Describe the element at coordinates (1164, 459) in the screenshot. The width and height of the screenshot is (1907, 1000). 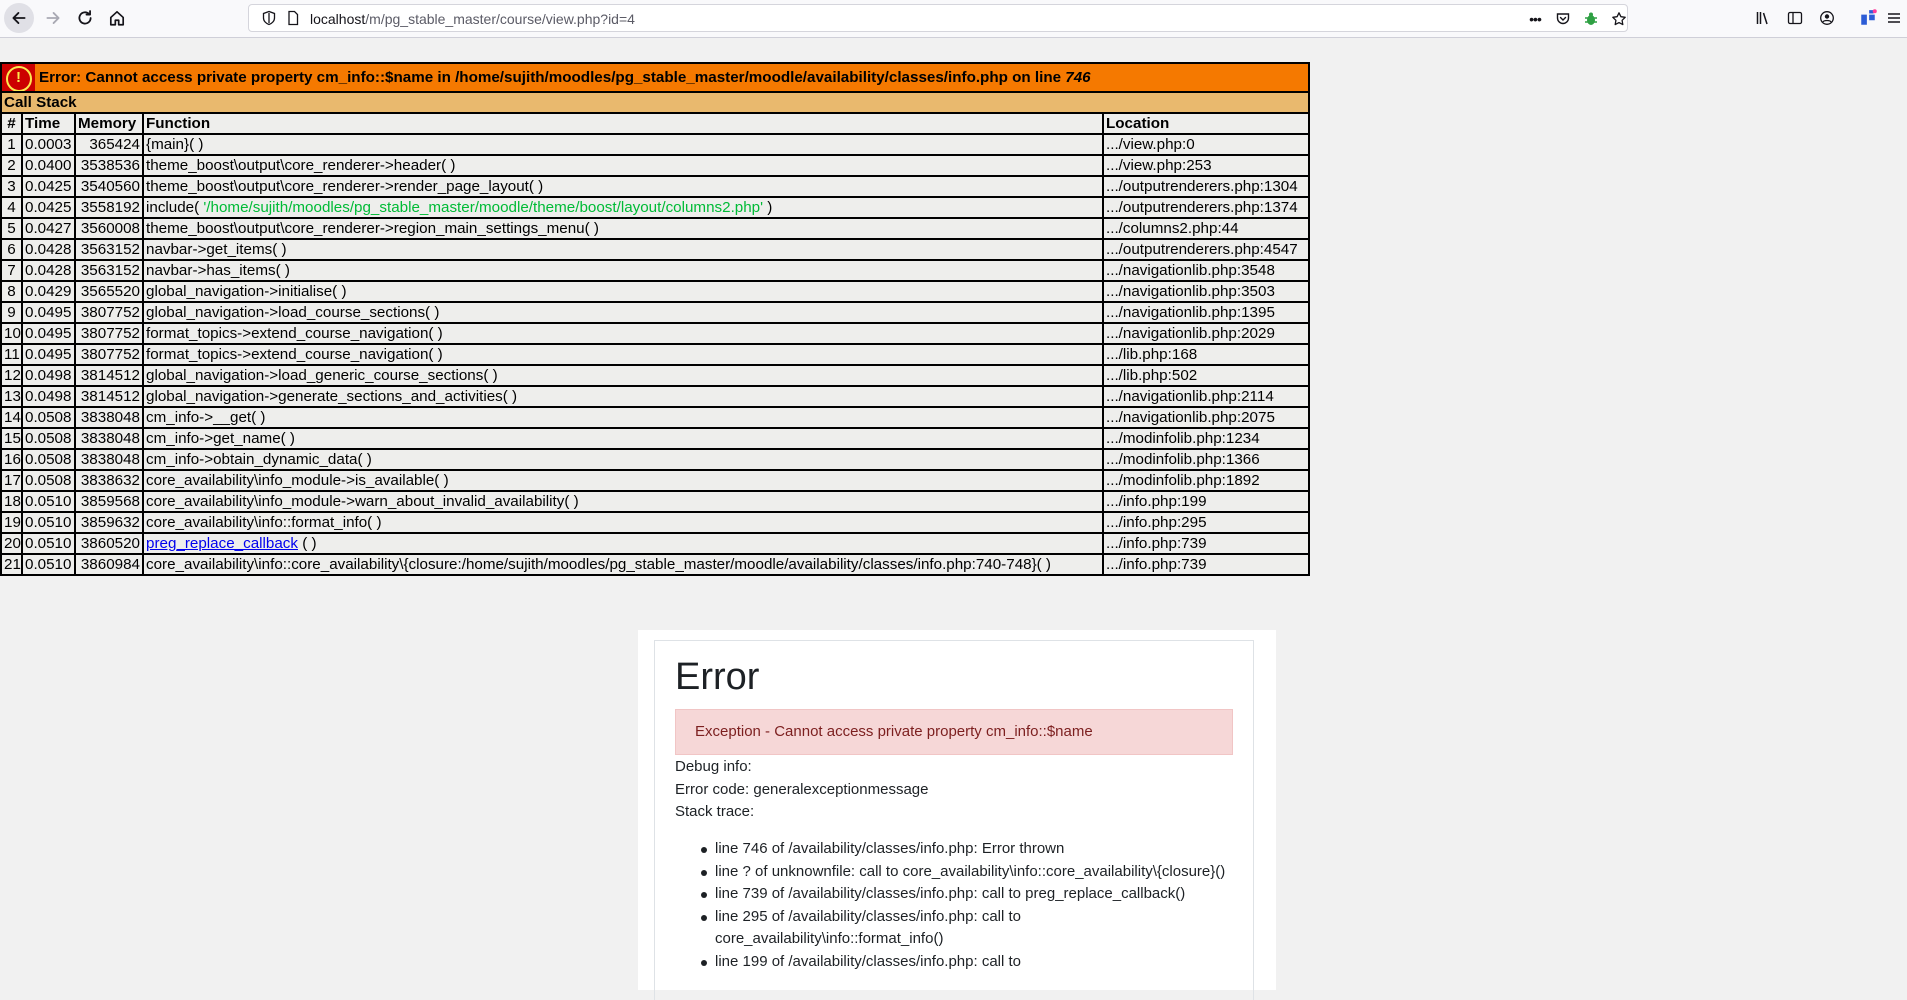
I see `location-file: .../modinfolib.php` at that location.